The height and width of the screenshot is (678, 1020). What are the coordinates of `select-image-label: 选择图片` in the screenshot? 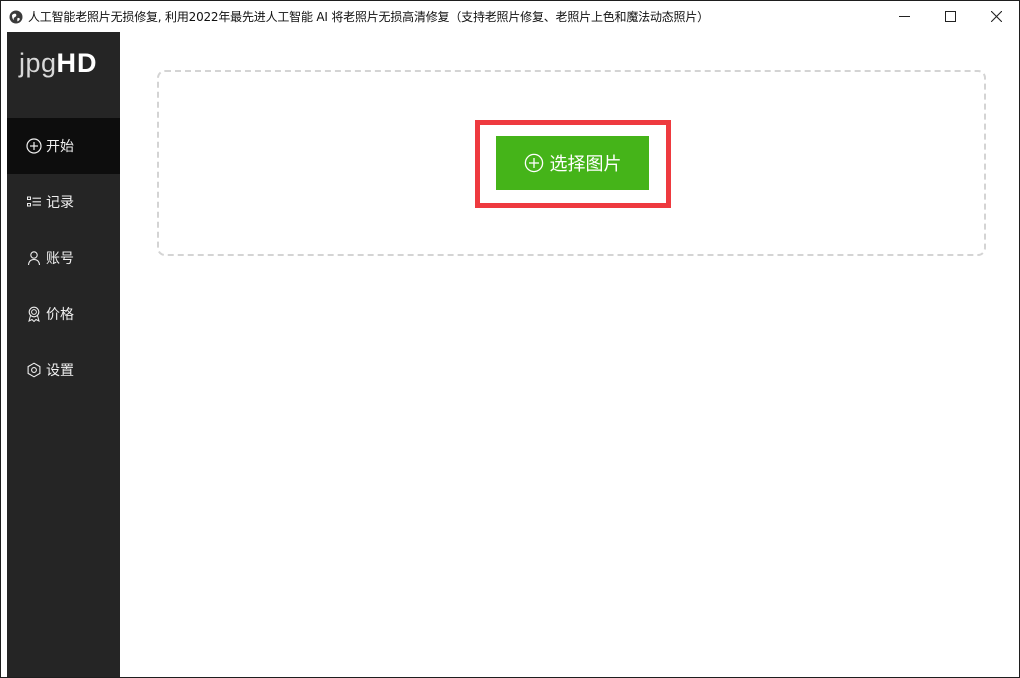 It's located at (585, 164).